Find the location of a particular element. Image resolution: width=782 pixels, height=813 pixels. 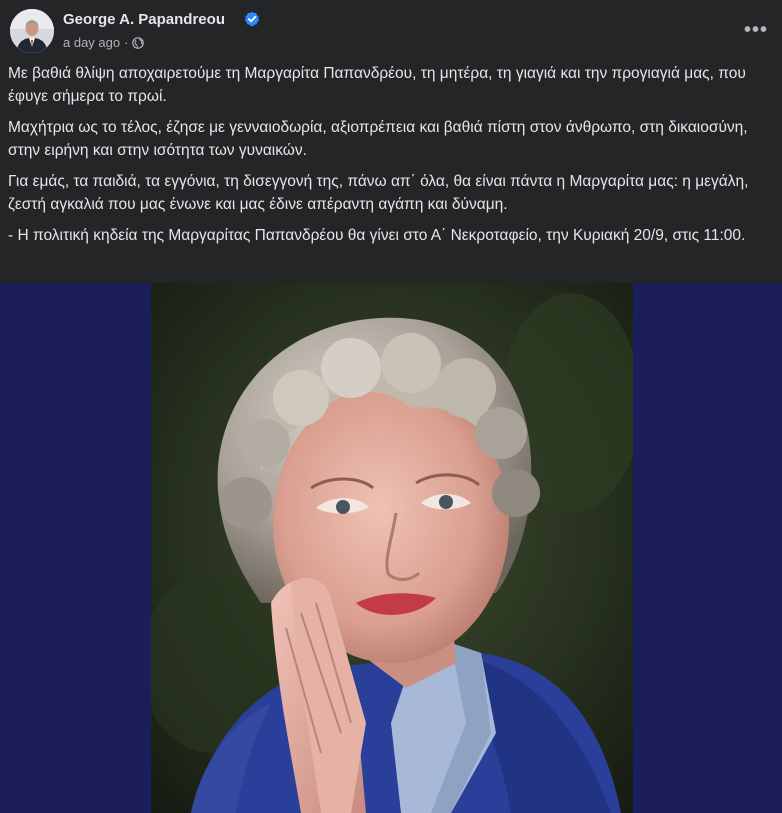

more-horizontal-icon: ••• is located at coordinates (755, 30).